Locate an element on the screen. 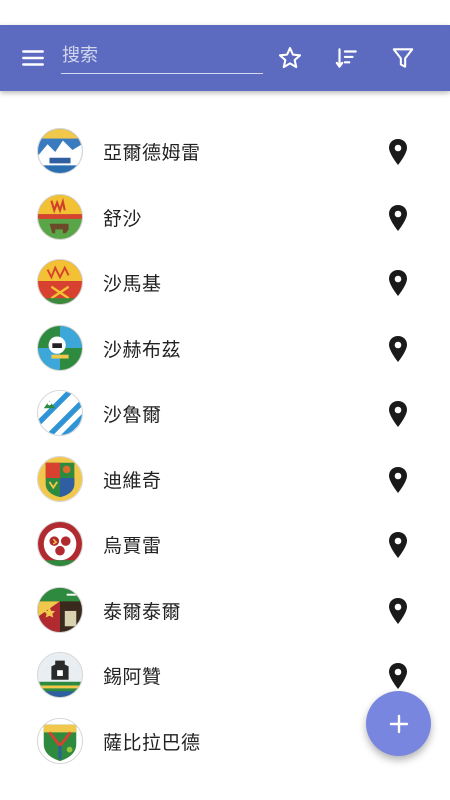  list-item-label: 沙赫布茲 is located at coordinates (142, 349).